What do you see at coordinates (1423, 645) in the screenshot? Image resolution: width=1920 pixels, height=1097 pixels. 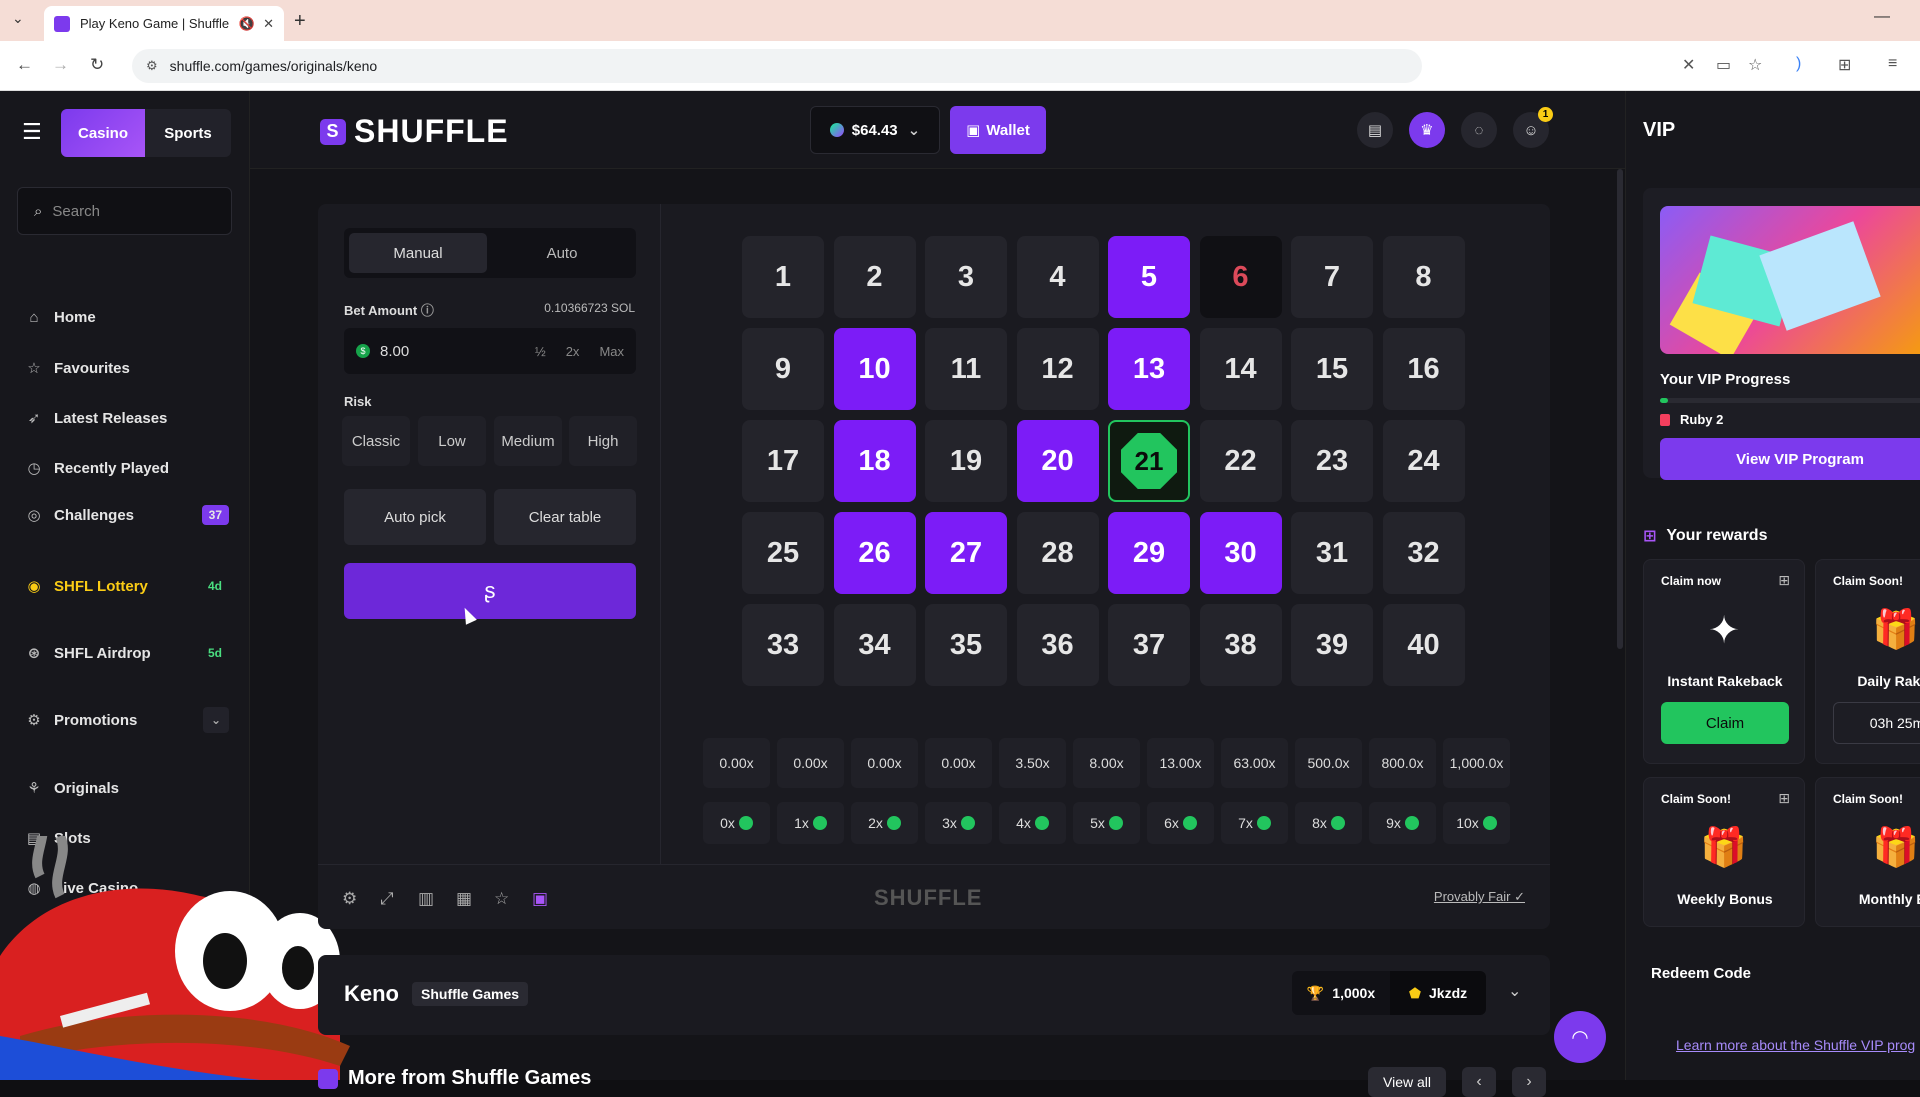 I see `keno-tile: 40` at bounding box center [1423, 645].